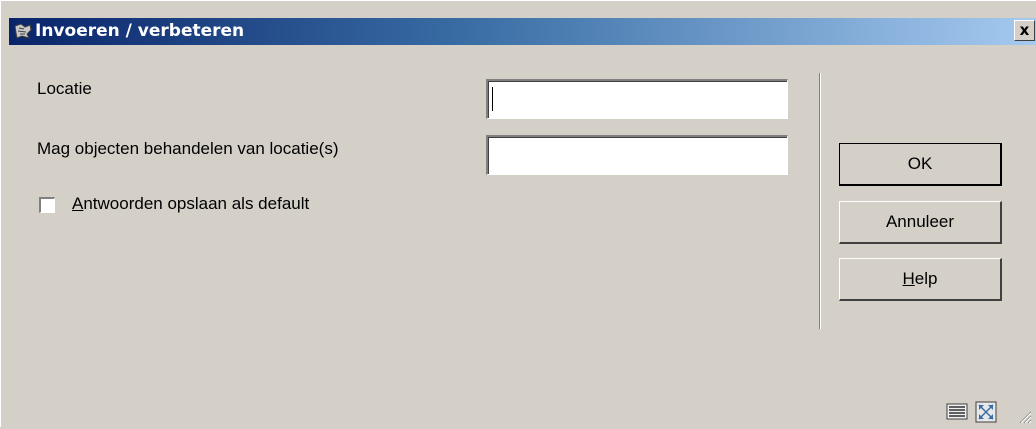 The height and width of the screenshot is (429, 1036). I want to click on title-bar: Invoeren / verbeteren x, so click(522, 31).